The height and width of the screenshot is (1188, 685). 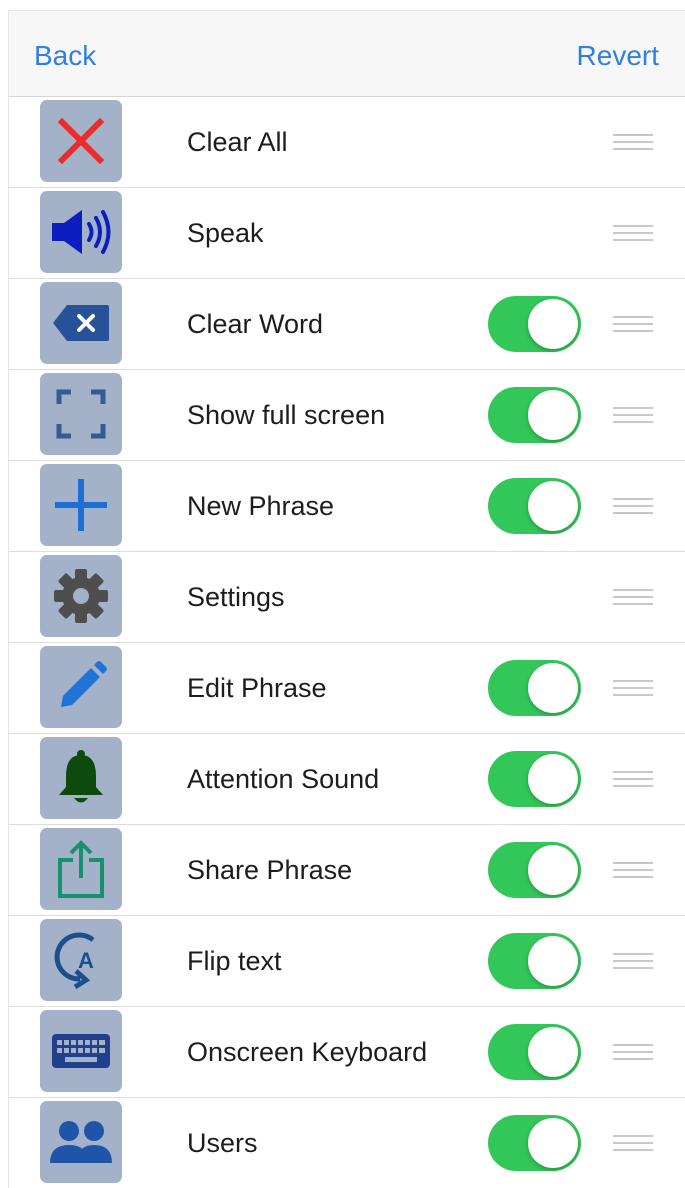 What do you see at coordinates (81, 1142) in the screenshot?
I see `users-icon` at bounding box center [81, 1142].